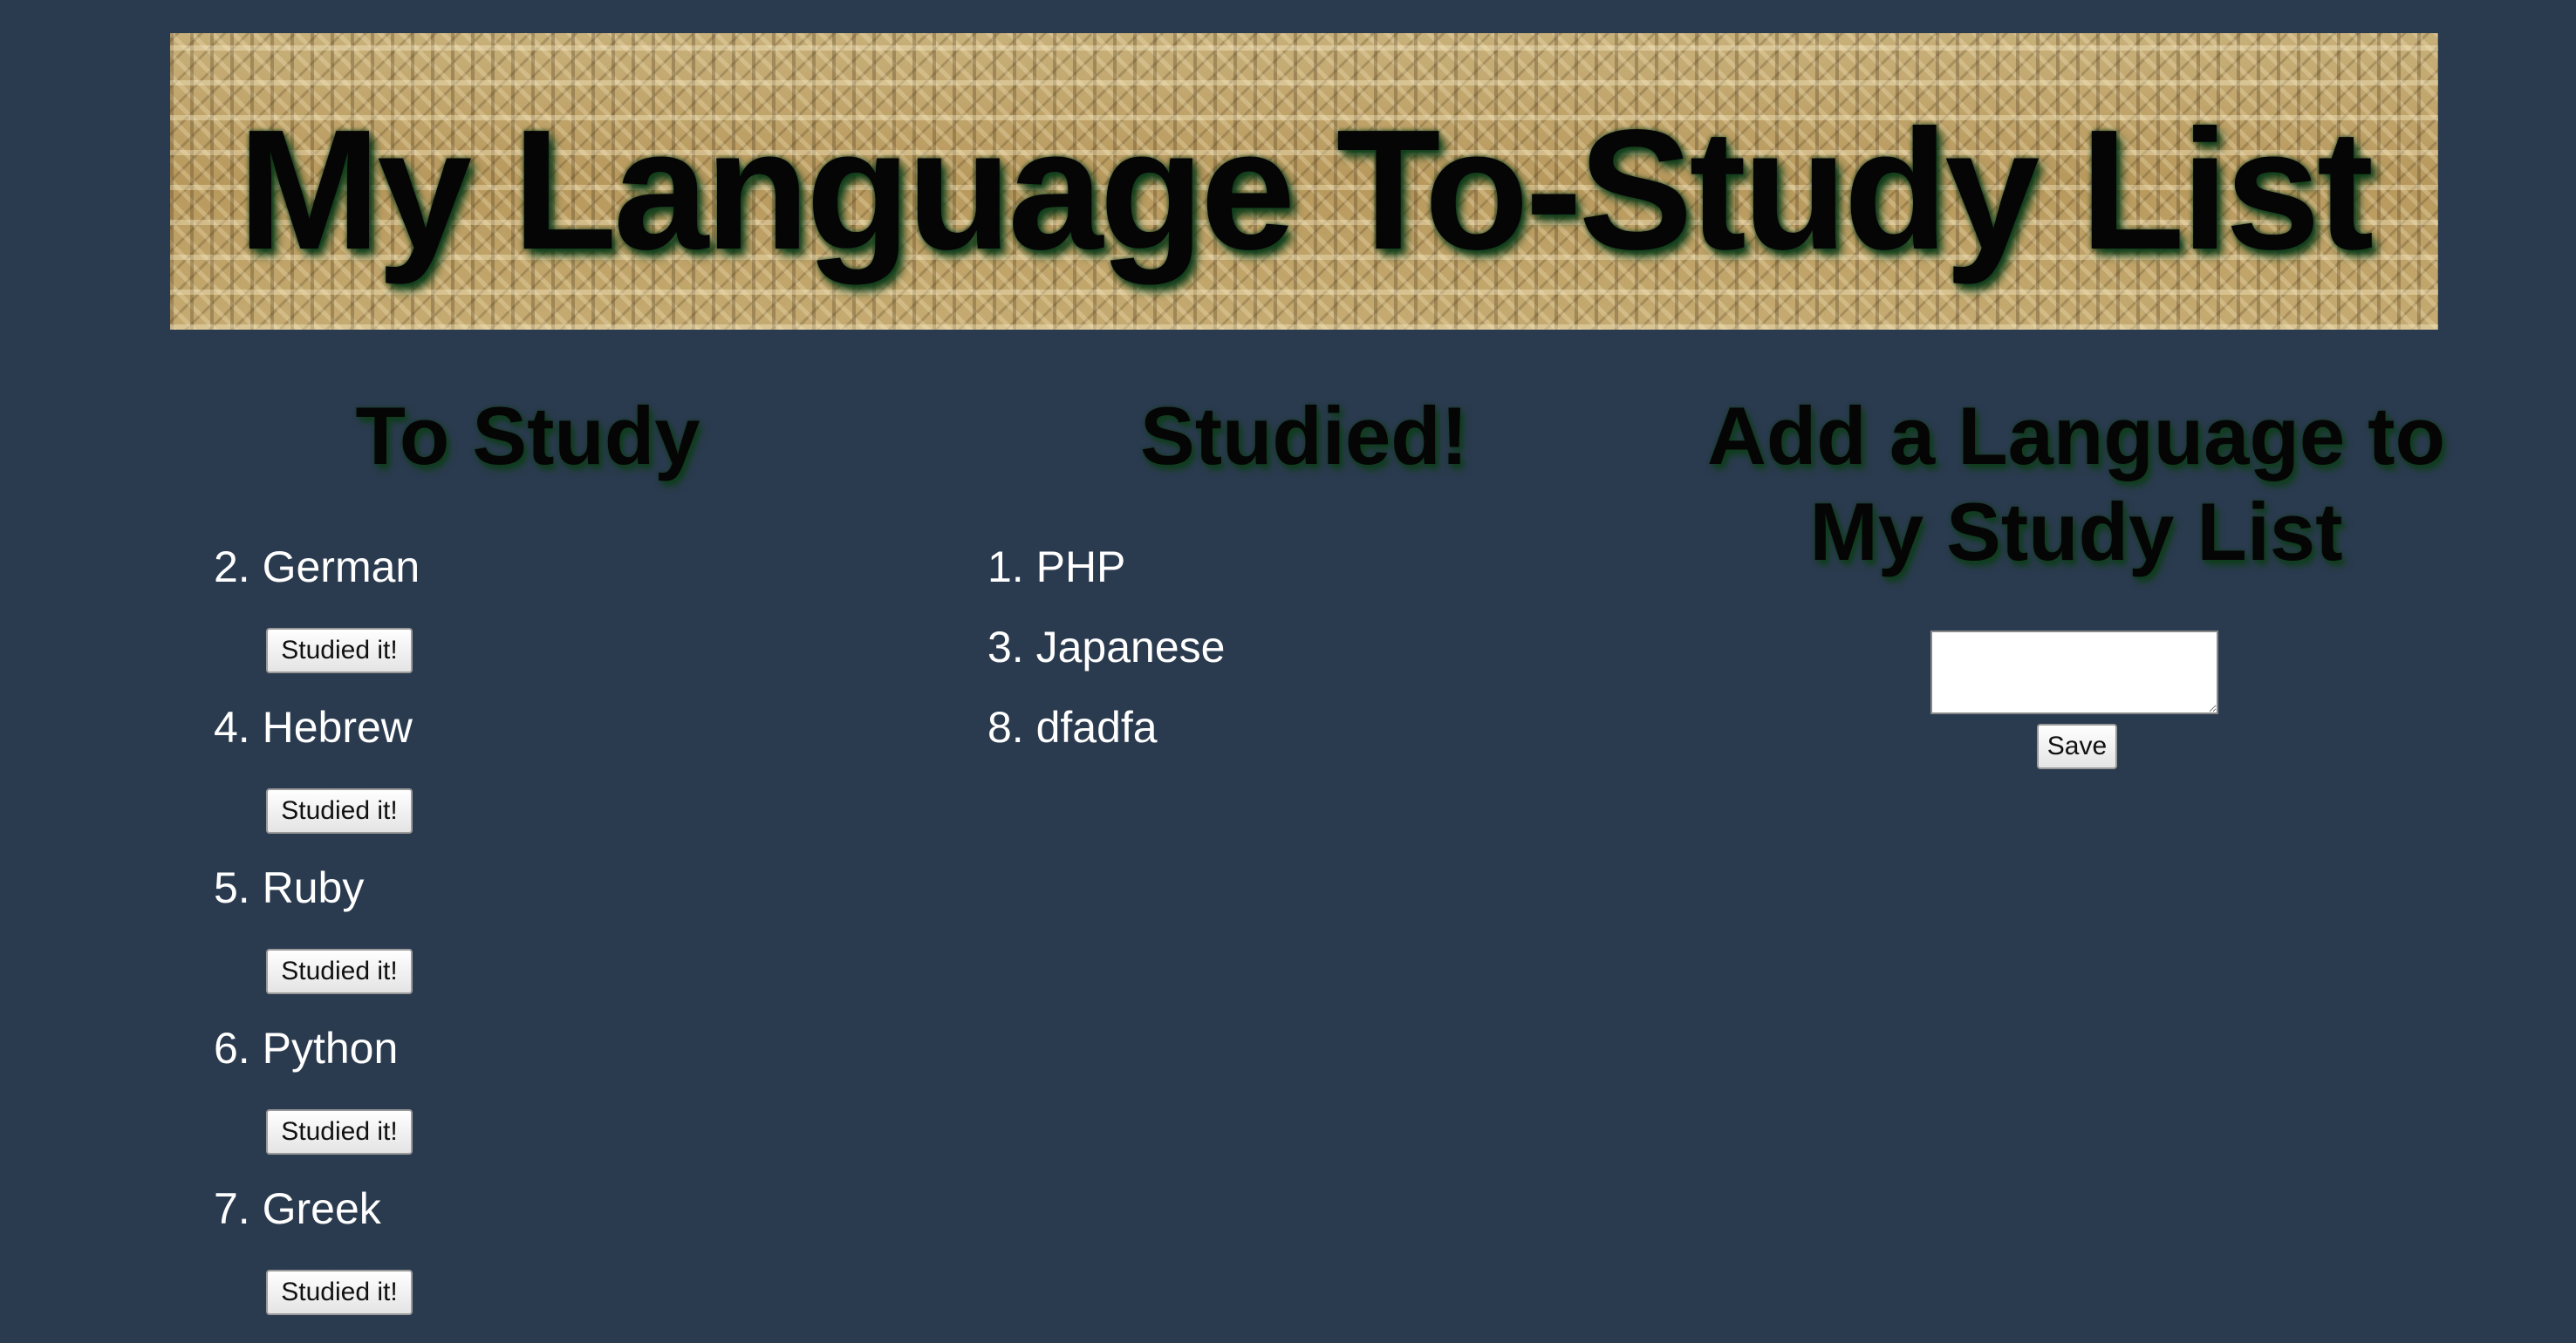 The height and width of the screenshot is (1343, 2576). I want to click on language-label: 3. Japanese, so click(1106, 647).